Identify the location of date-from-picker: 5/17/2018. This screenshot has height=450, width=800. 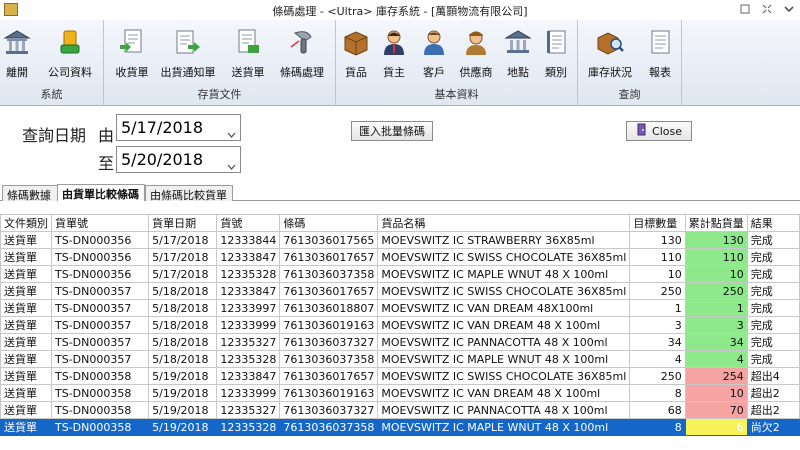
(178, 127).